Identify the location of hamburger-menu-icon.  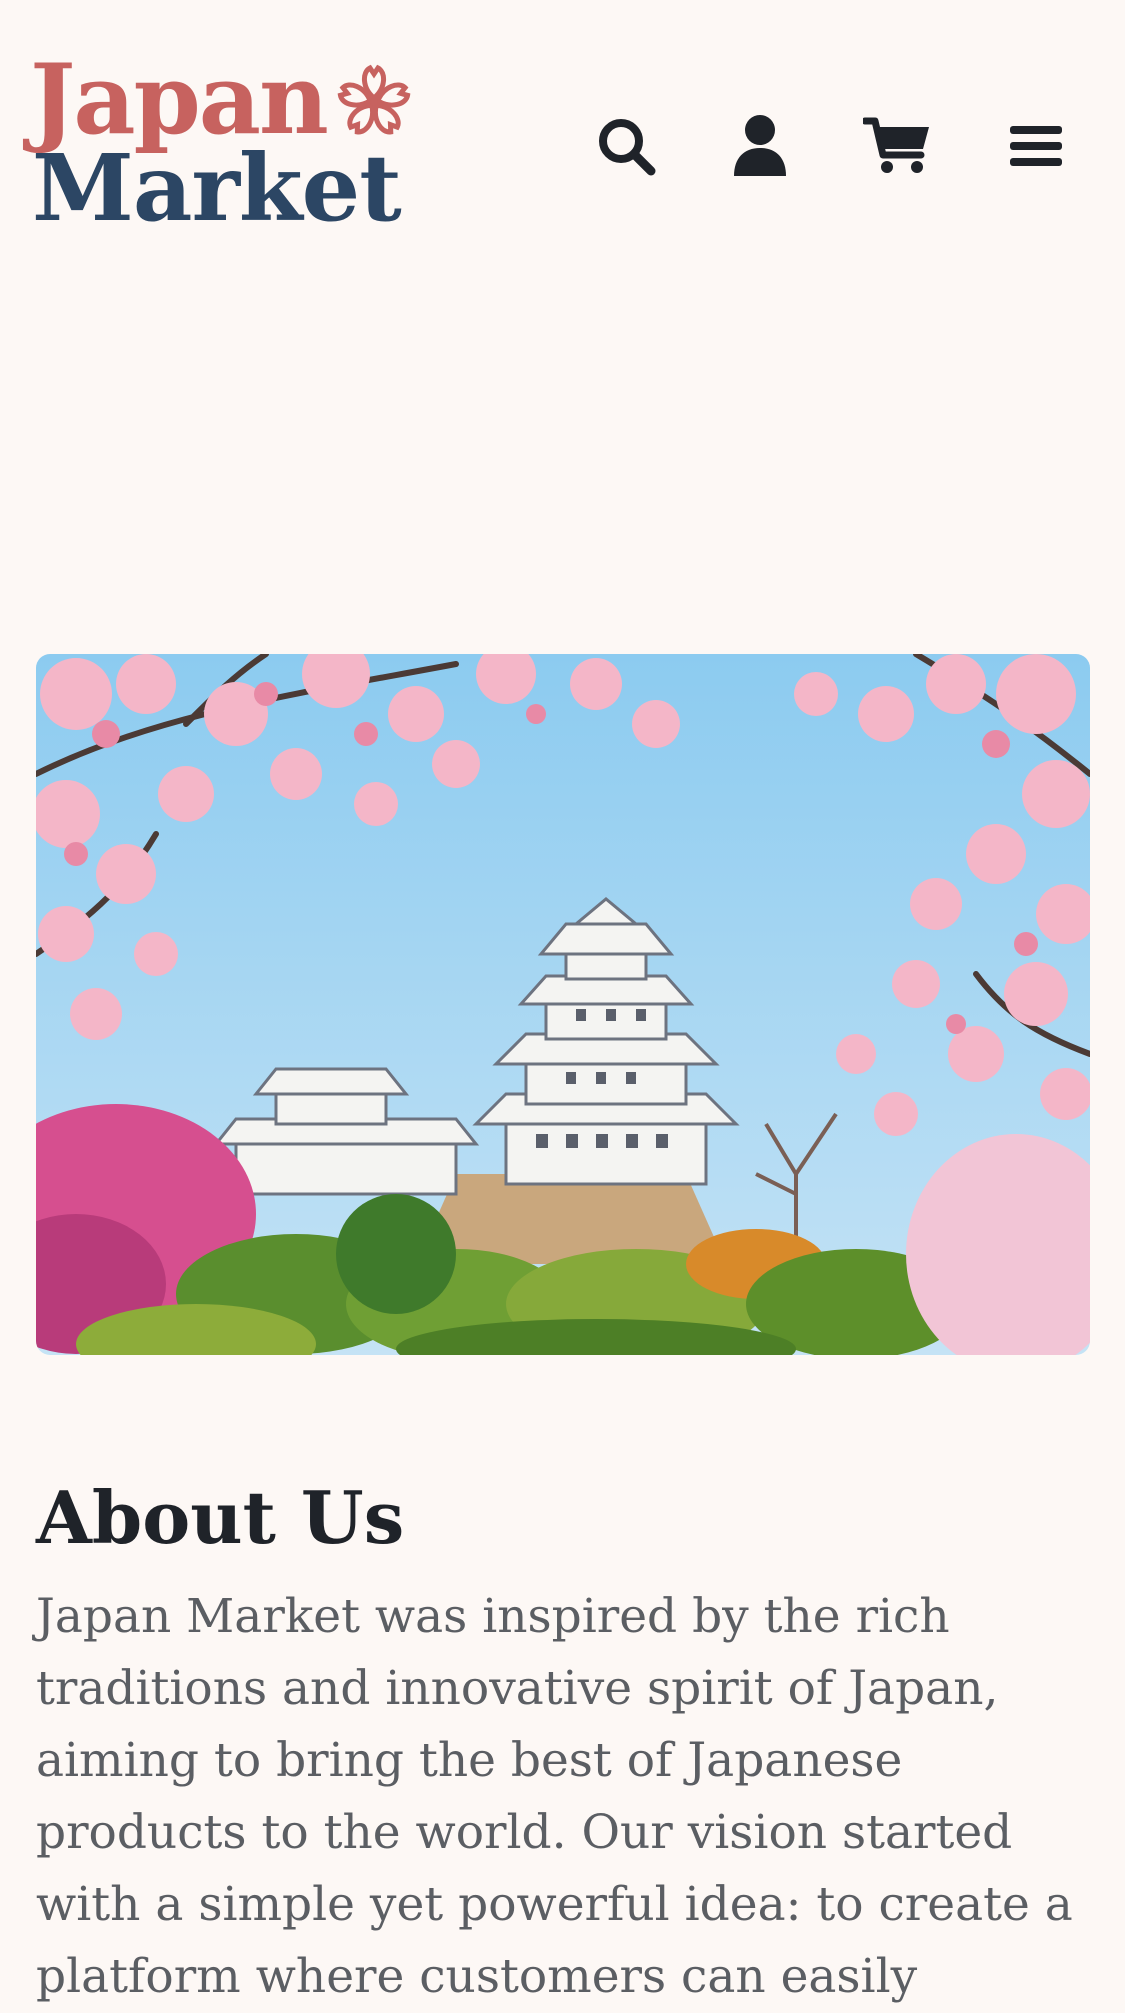
(1036, 146).